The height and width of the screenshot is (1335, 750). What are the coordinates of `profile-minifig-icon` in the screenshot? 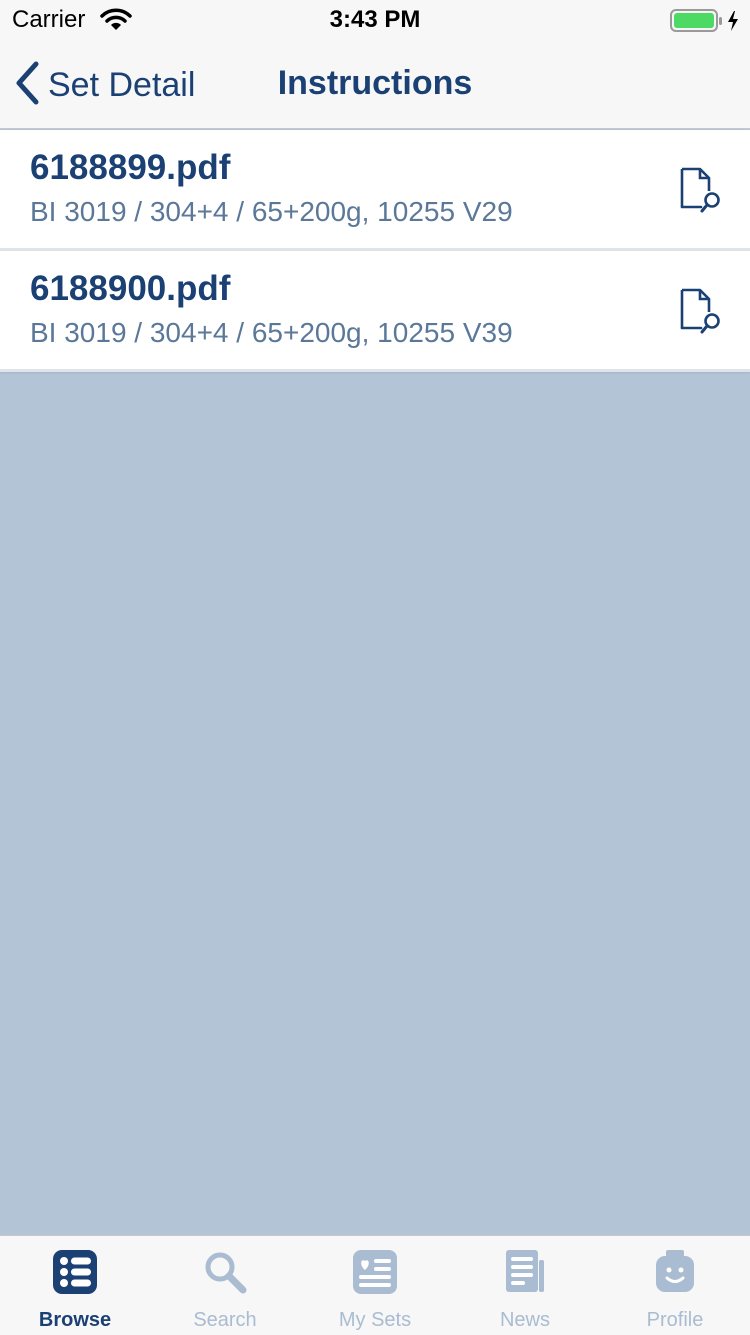 It's located at (675, 1272).